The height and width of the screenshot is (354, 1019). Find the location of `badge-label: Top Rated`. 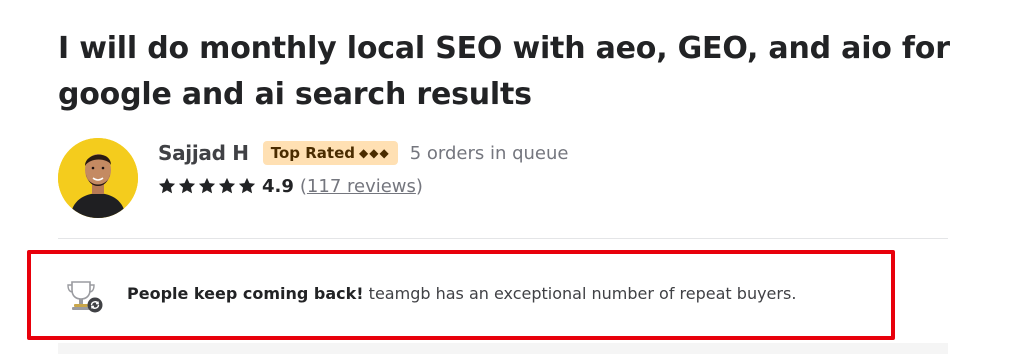

badge-label: Top Rated is located at coordinates (312, 153).